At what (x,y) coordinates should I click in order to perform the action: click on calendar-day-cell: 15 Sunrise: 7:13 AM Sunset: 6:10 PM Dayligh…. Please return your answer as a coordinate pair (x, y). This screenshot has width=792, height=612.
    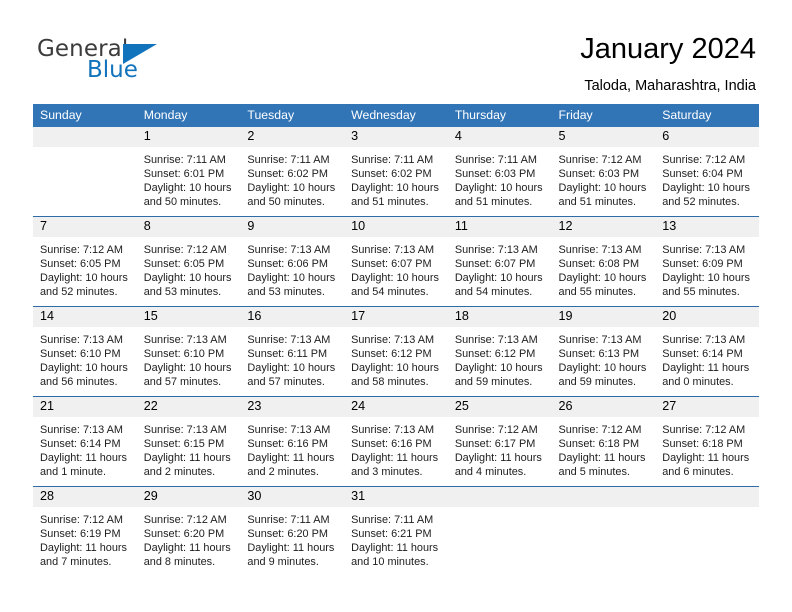
    Looking at the image, I should click on (188, 351).